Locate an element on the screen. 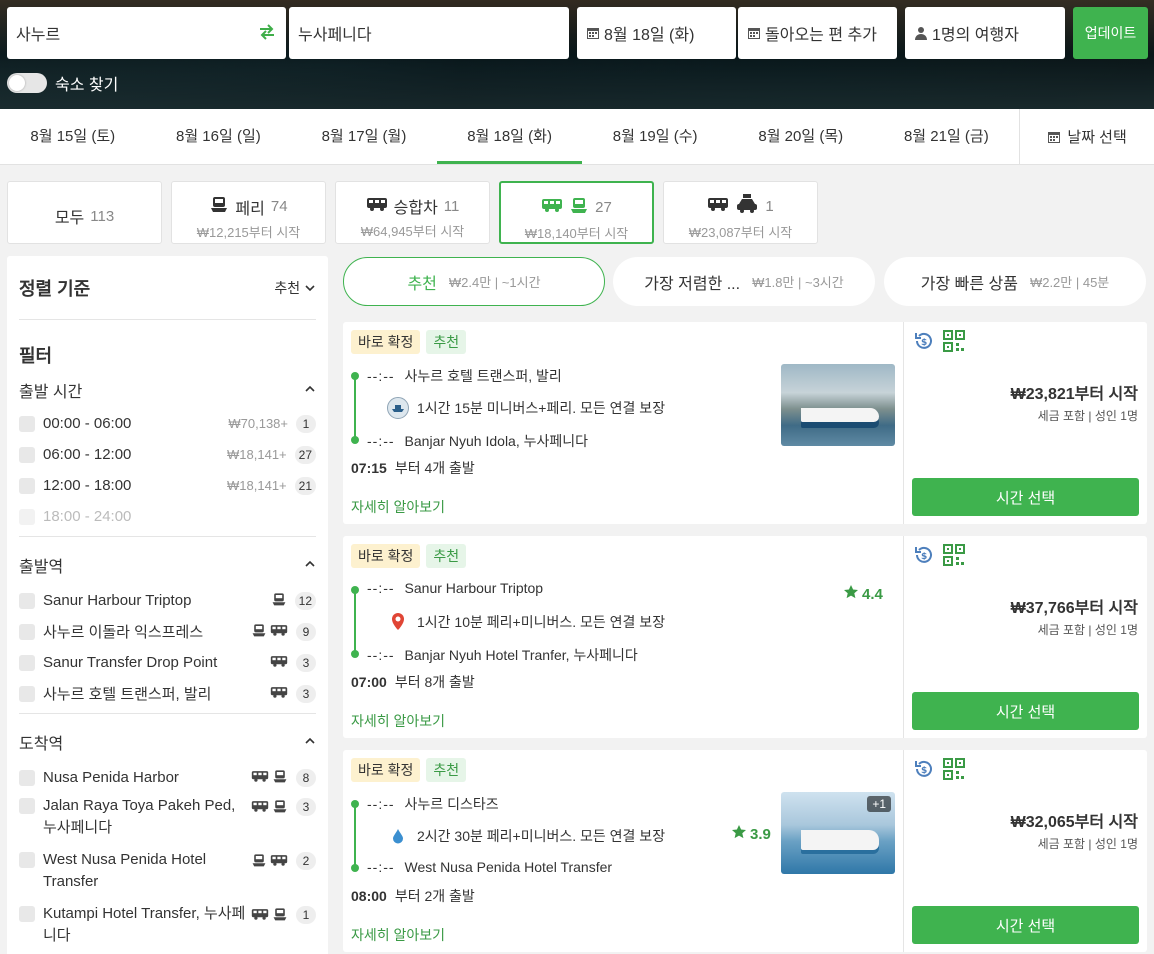 This screenshot has height=954, width=1154. trip-info: 2시간 30분 페리+미니버스. 모든 연결 보장 is located at coordinates (541, 836).